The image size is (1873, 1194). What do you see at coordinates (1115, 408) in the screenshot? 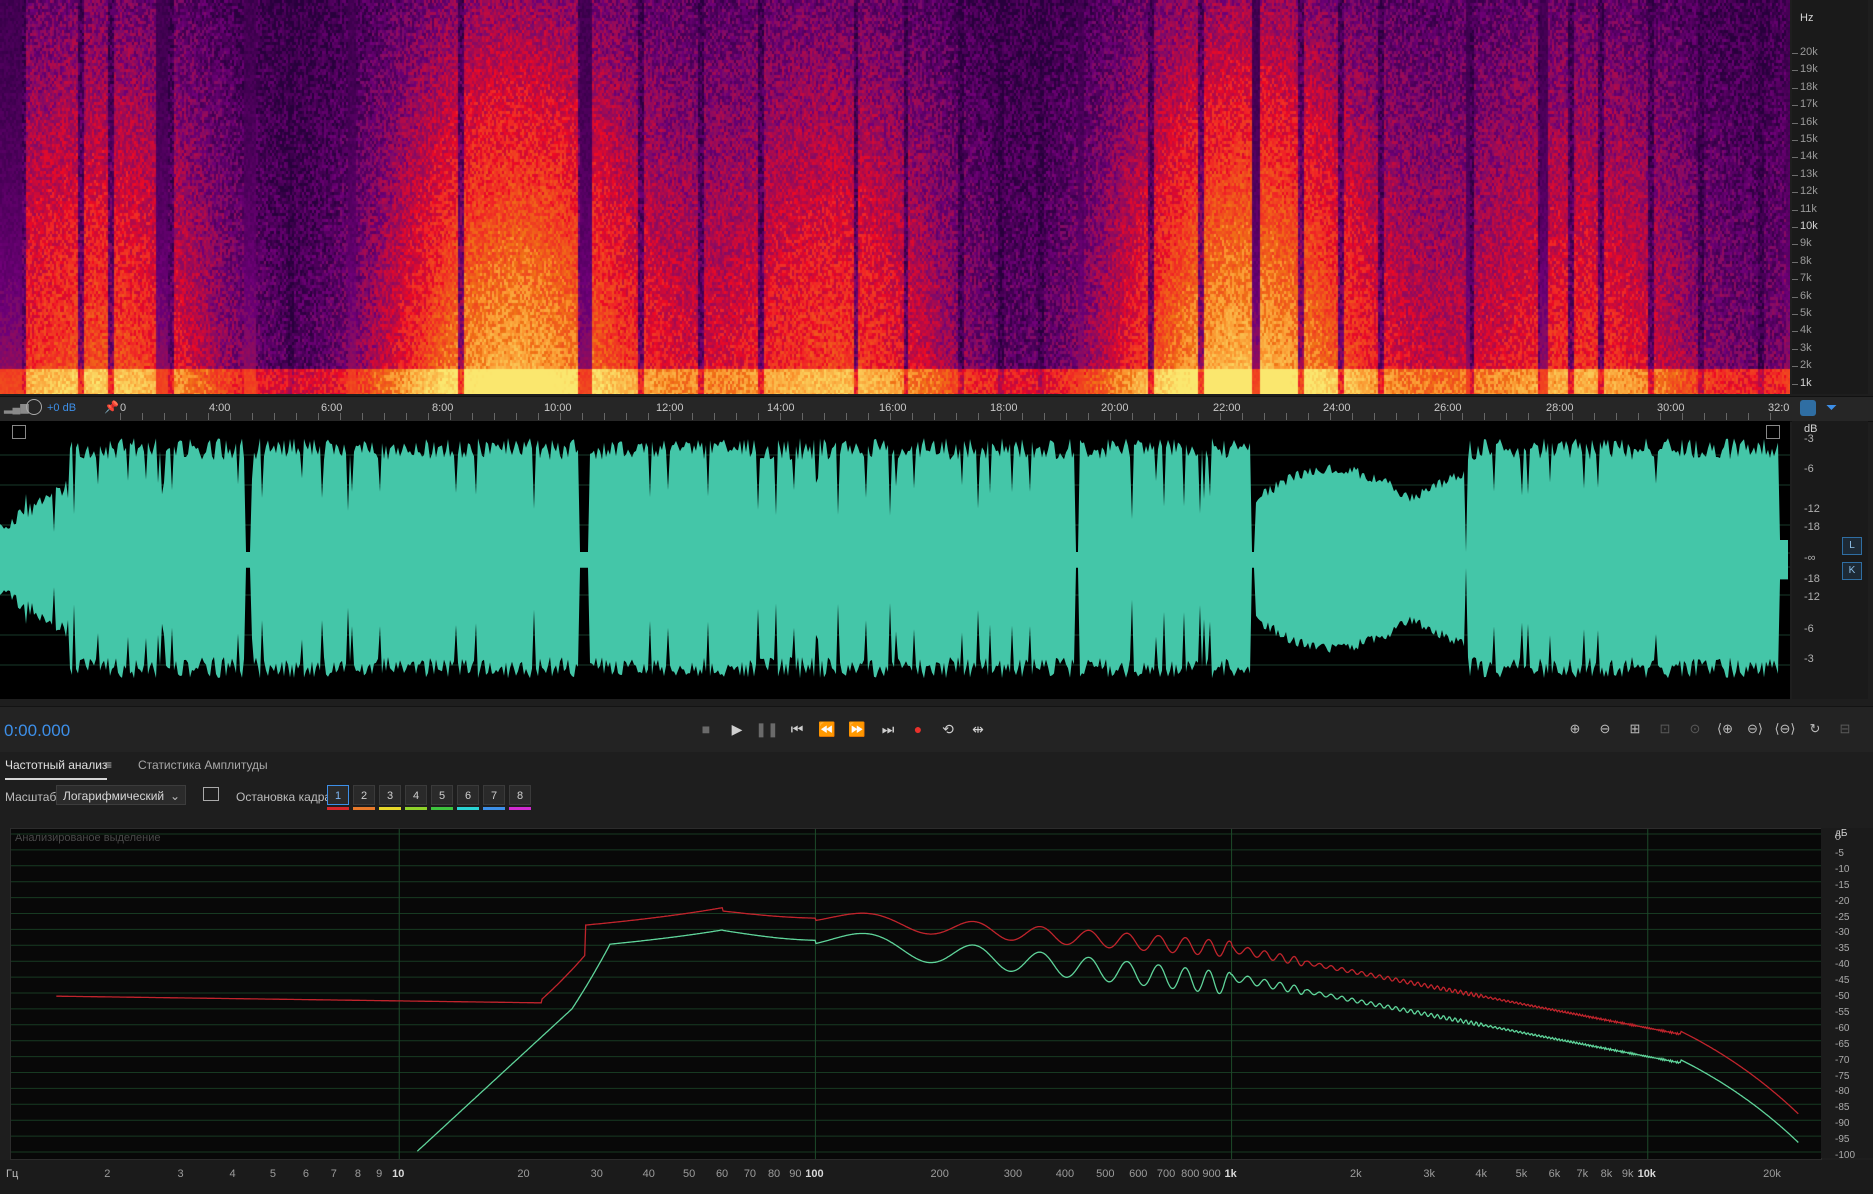
I see `time-tick-label: 20:00` at bounding box center [1115, 408].